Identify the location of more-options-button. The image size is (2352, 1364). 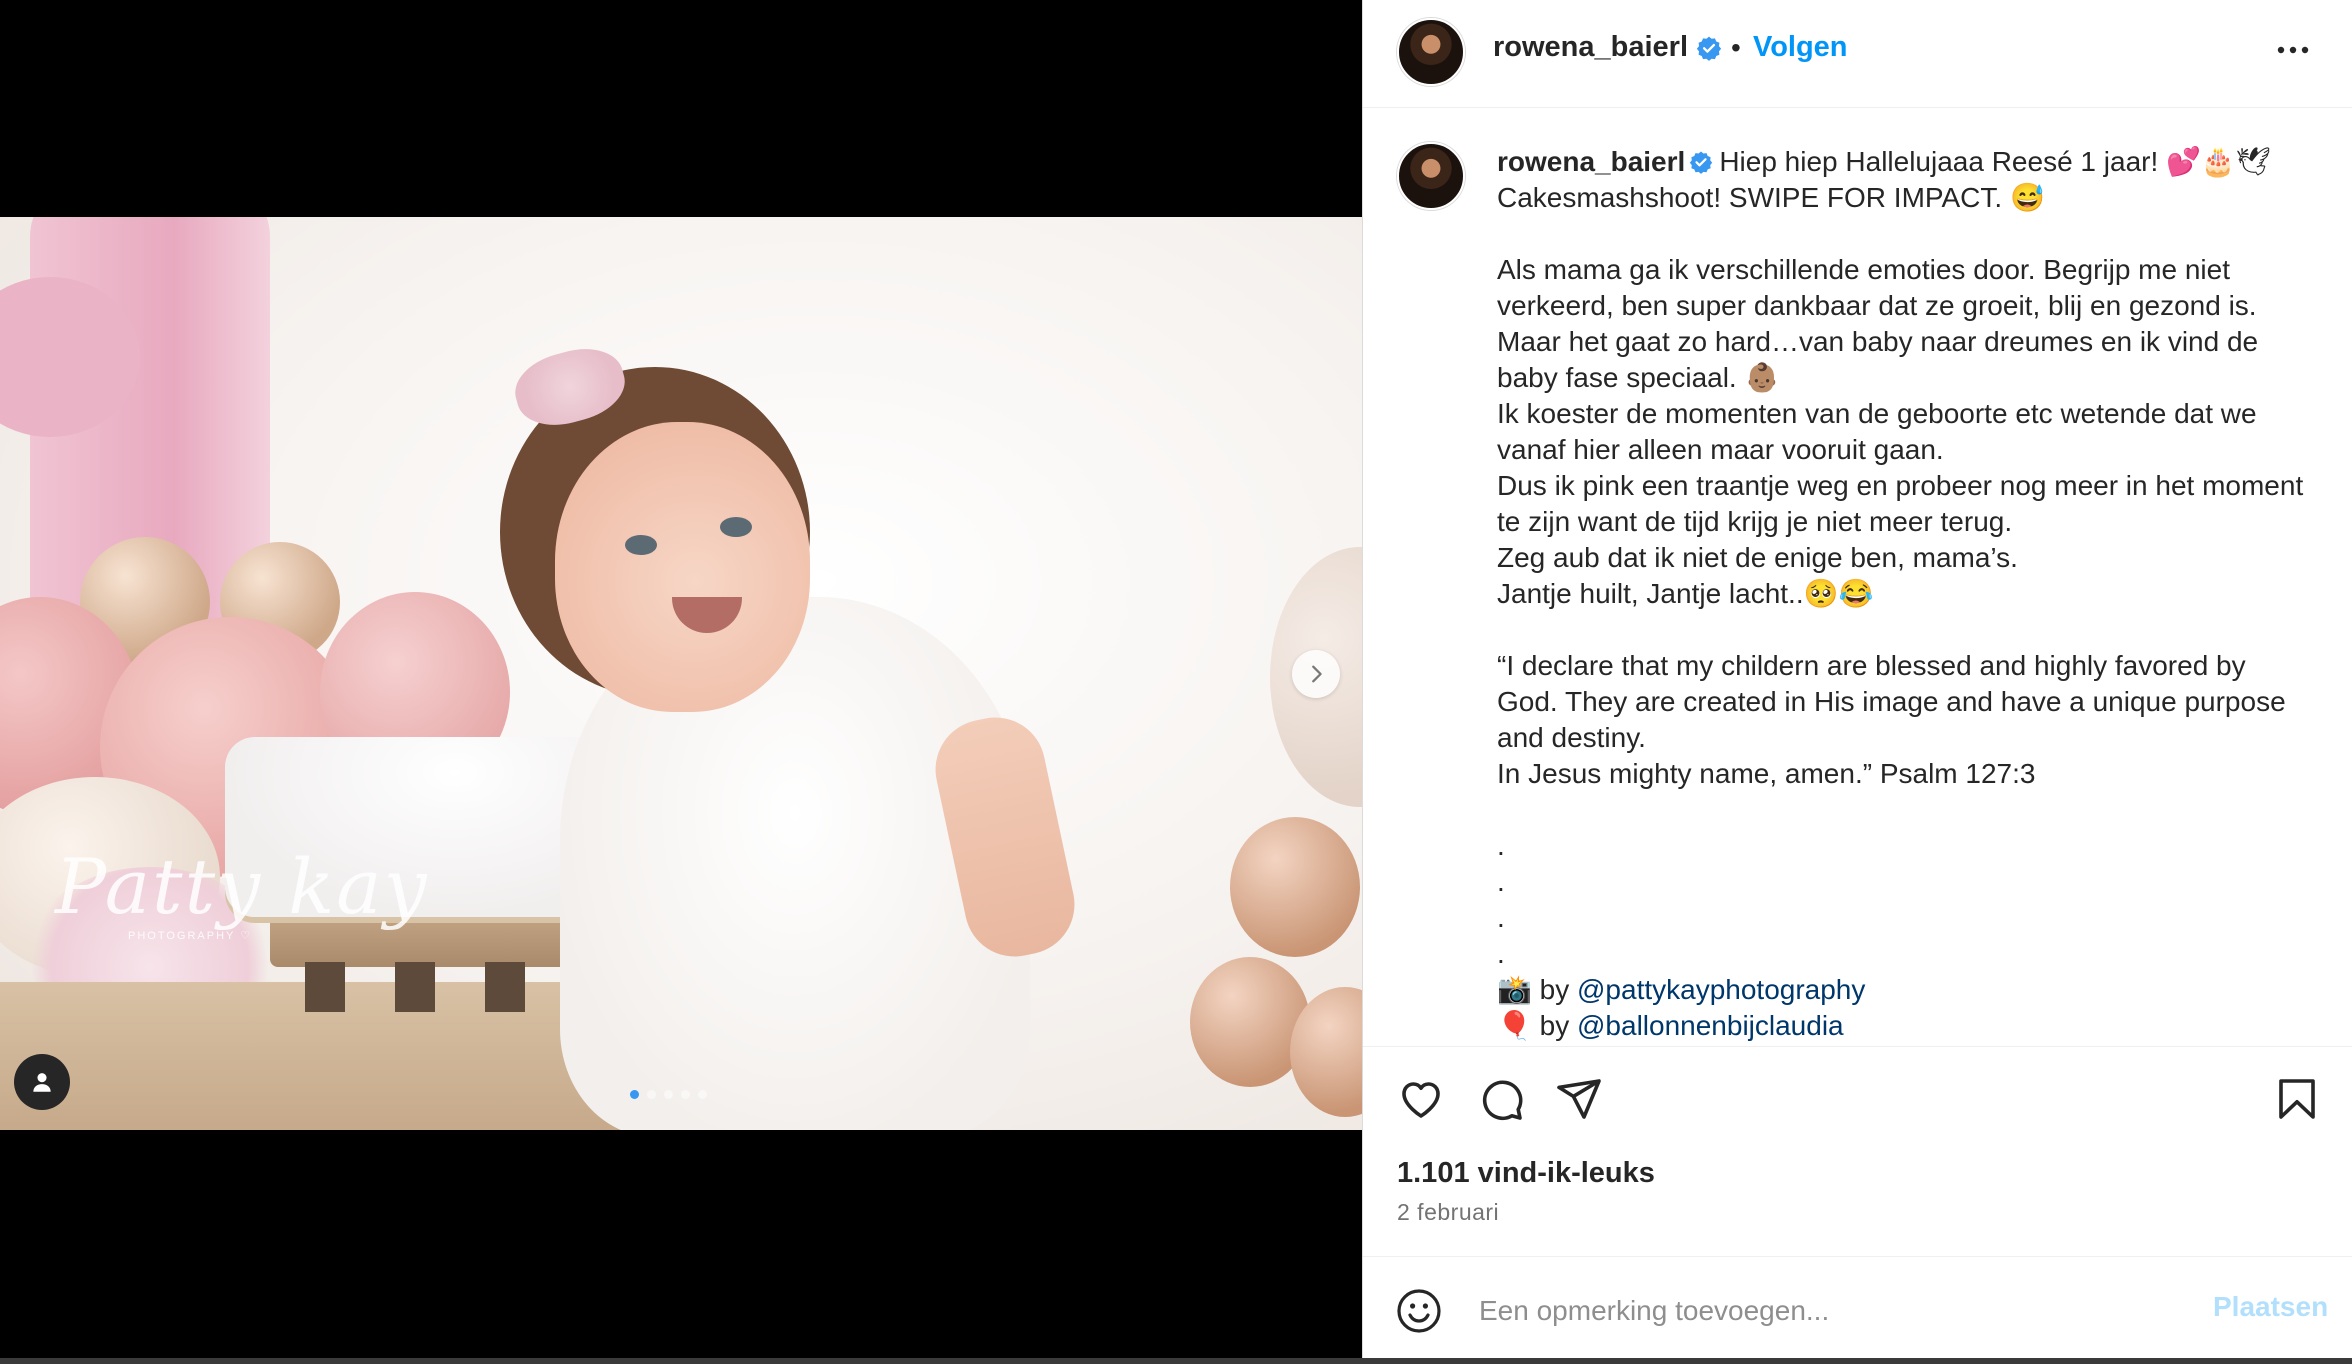
(2293, 52).